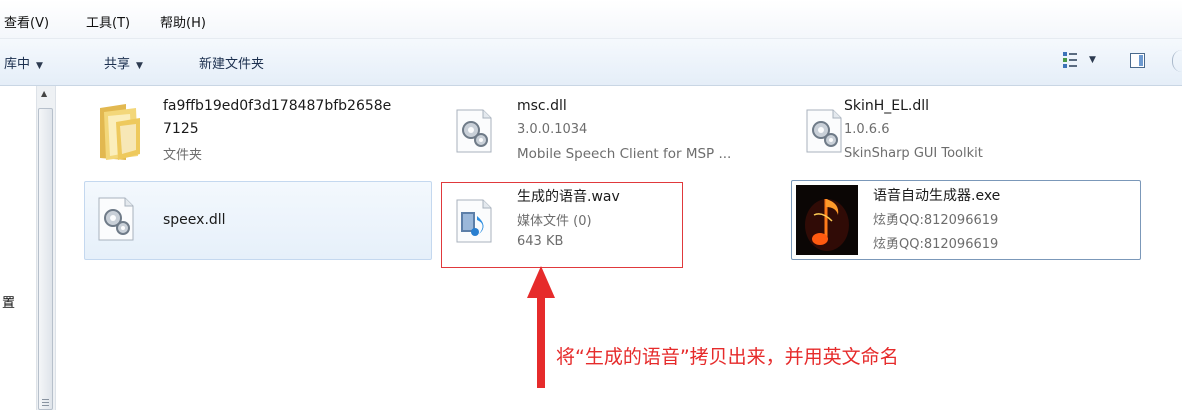  I want to click on scroll-thumb, so click(45, 259).